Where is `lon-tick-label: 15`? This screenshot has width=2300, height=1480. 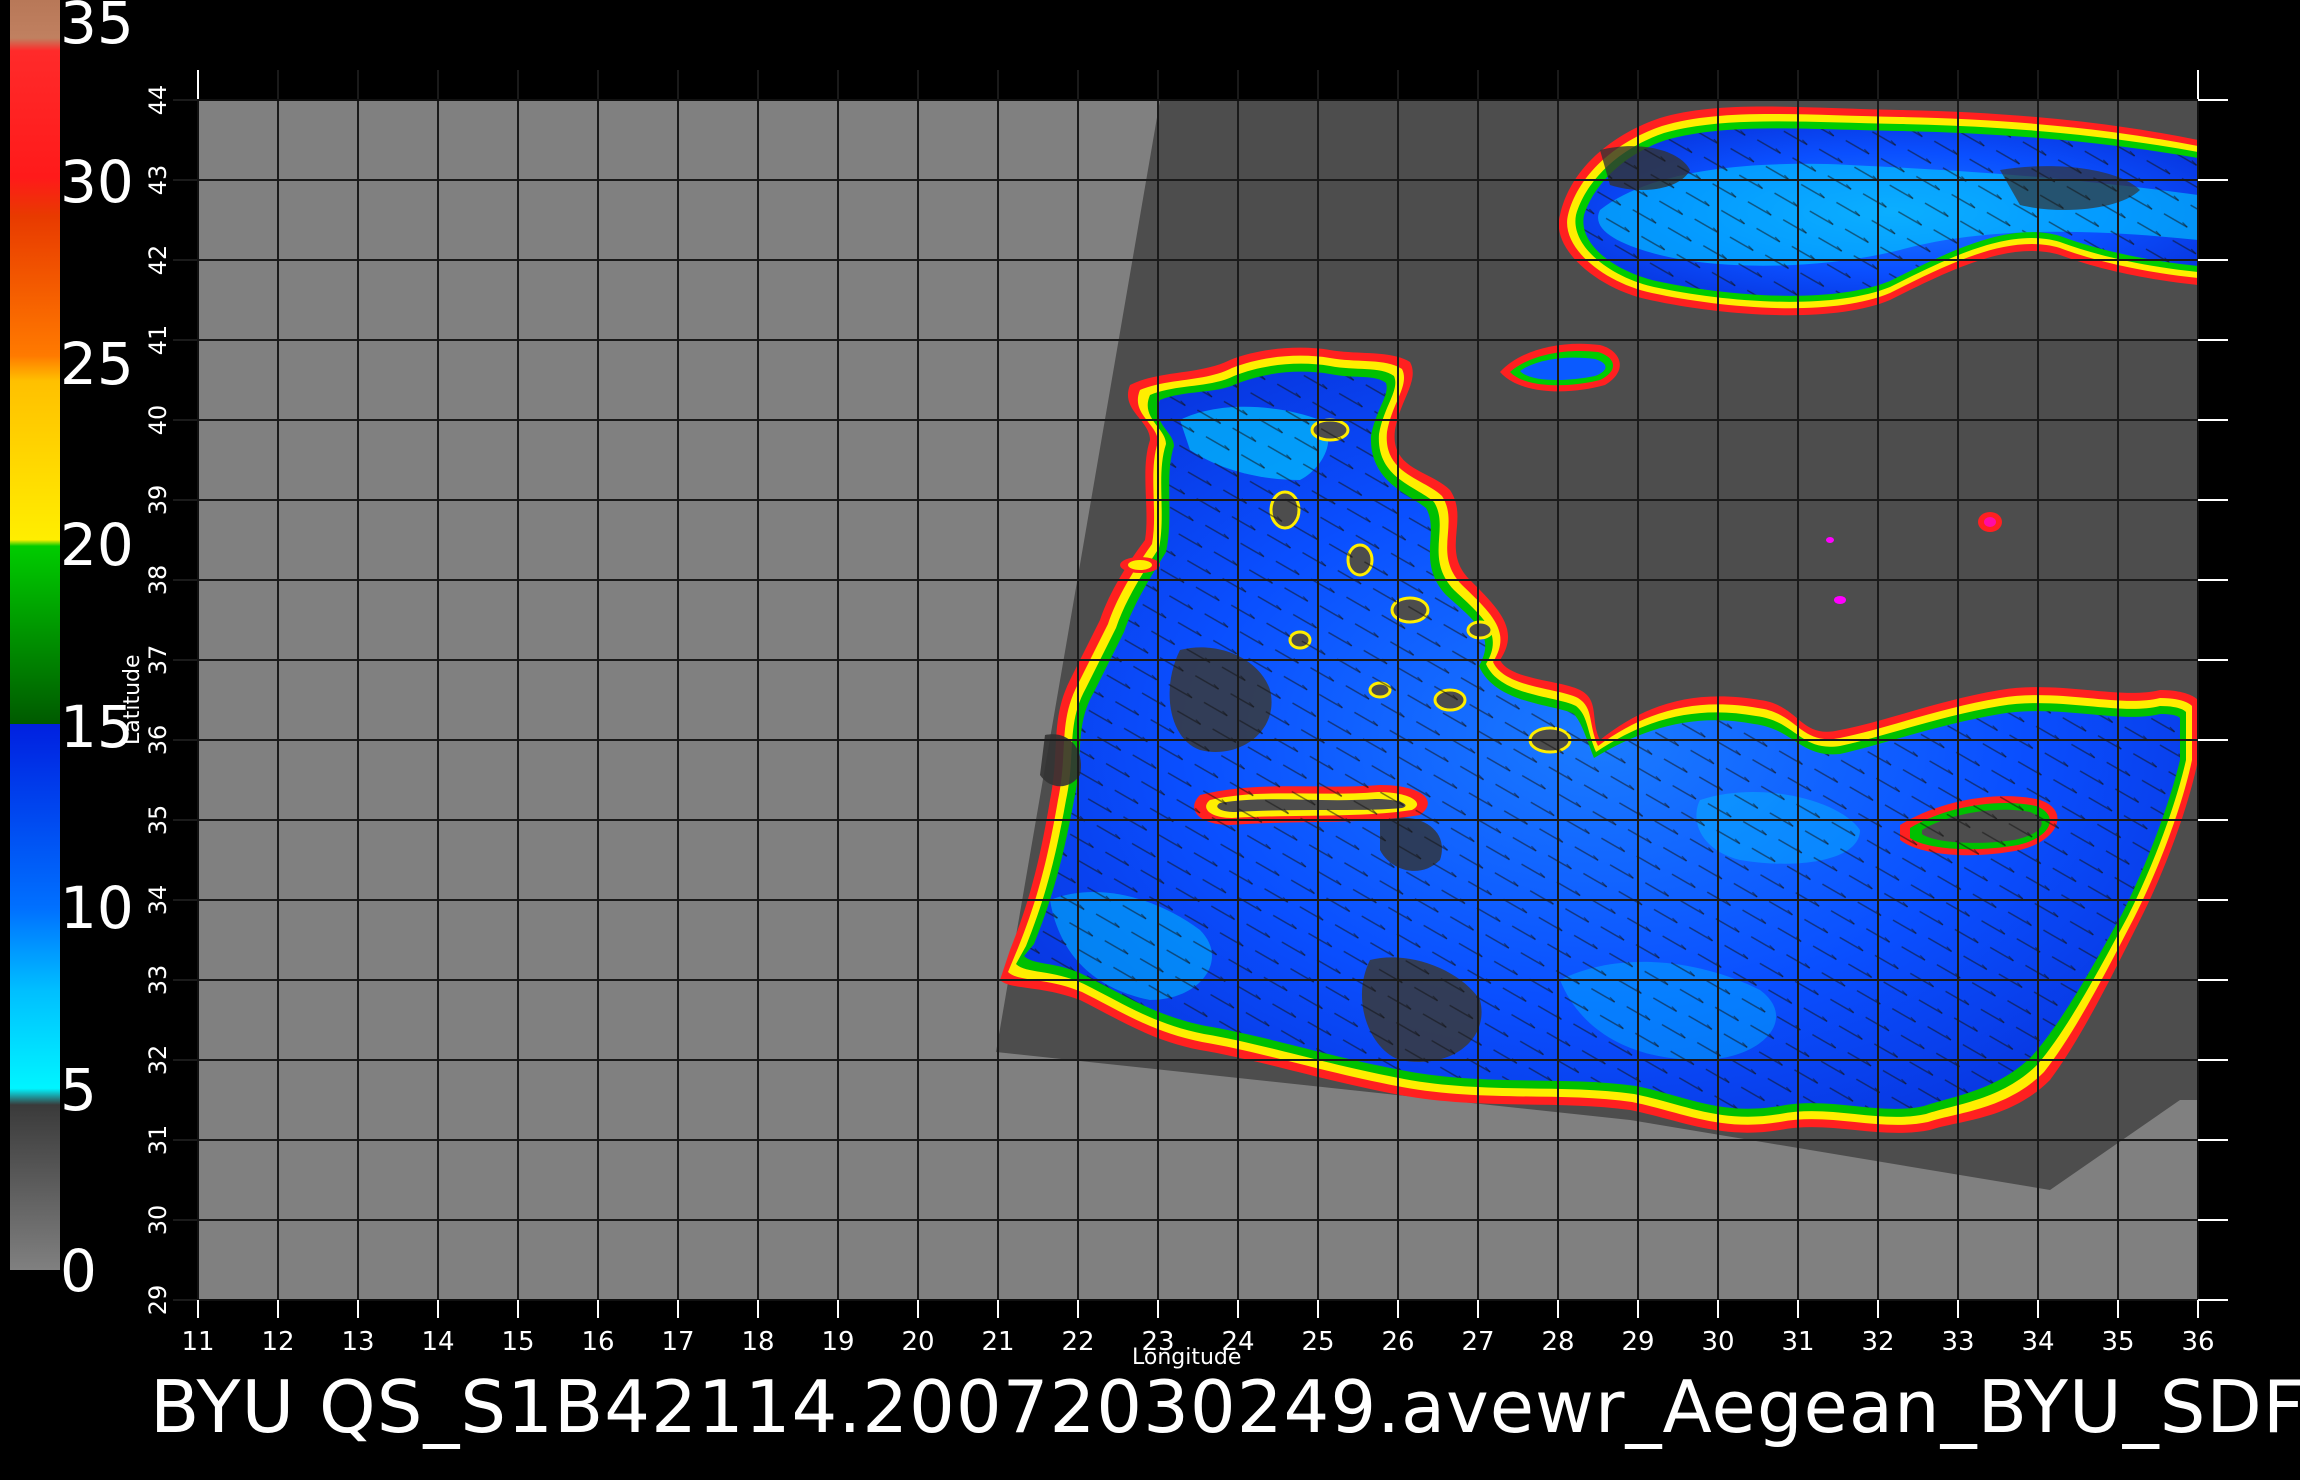
lon-tick-label: 15 is located at coordinates (517, 1342).